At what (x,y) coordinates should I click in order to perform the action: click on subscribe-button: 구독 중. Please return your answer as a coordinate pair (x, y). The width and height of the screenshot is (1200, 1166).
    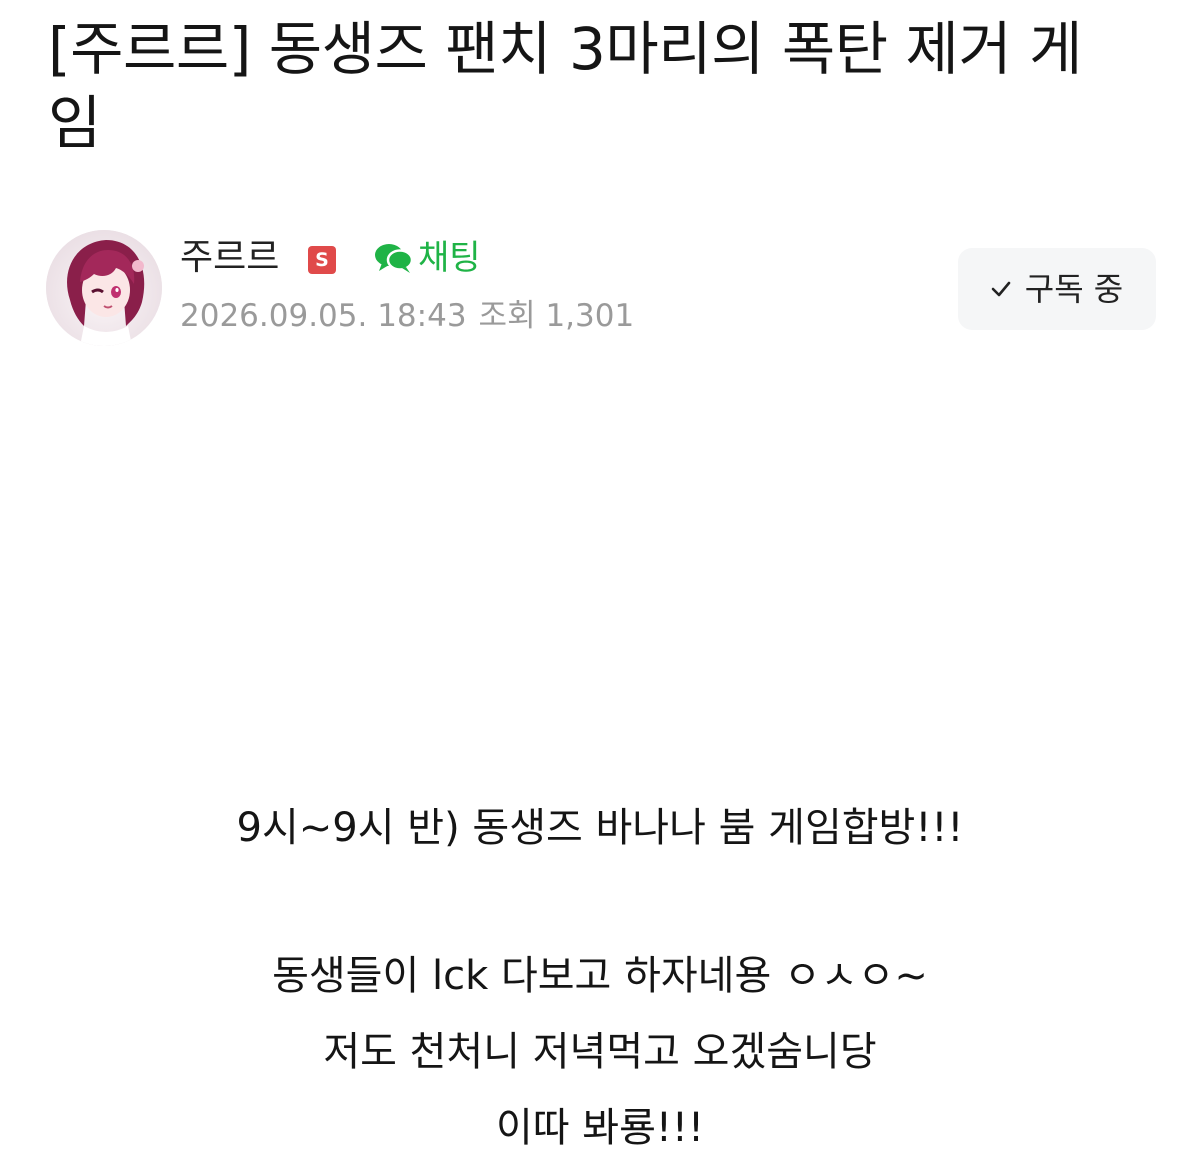
    Looking at the image, I should click on (1057, 289).